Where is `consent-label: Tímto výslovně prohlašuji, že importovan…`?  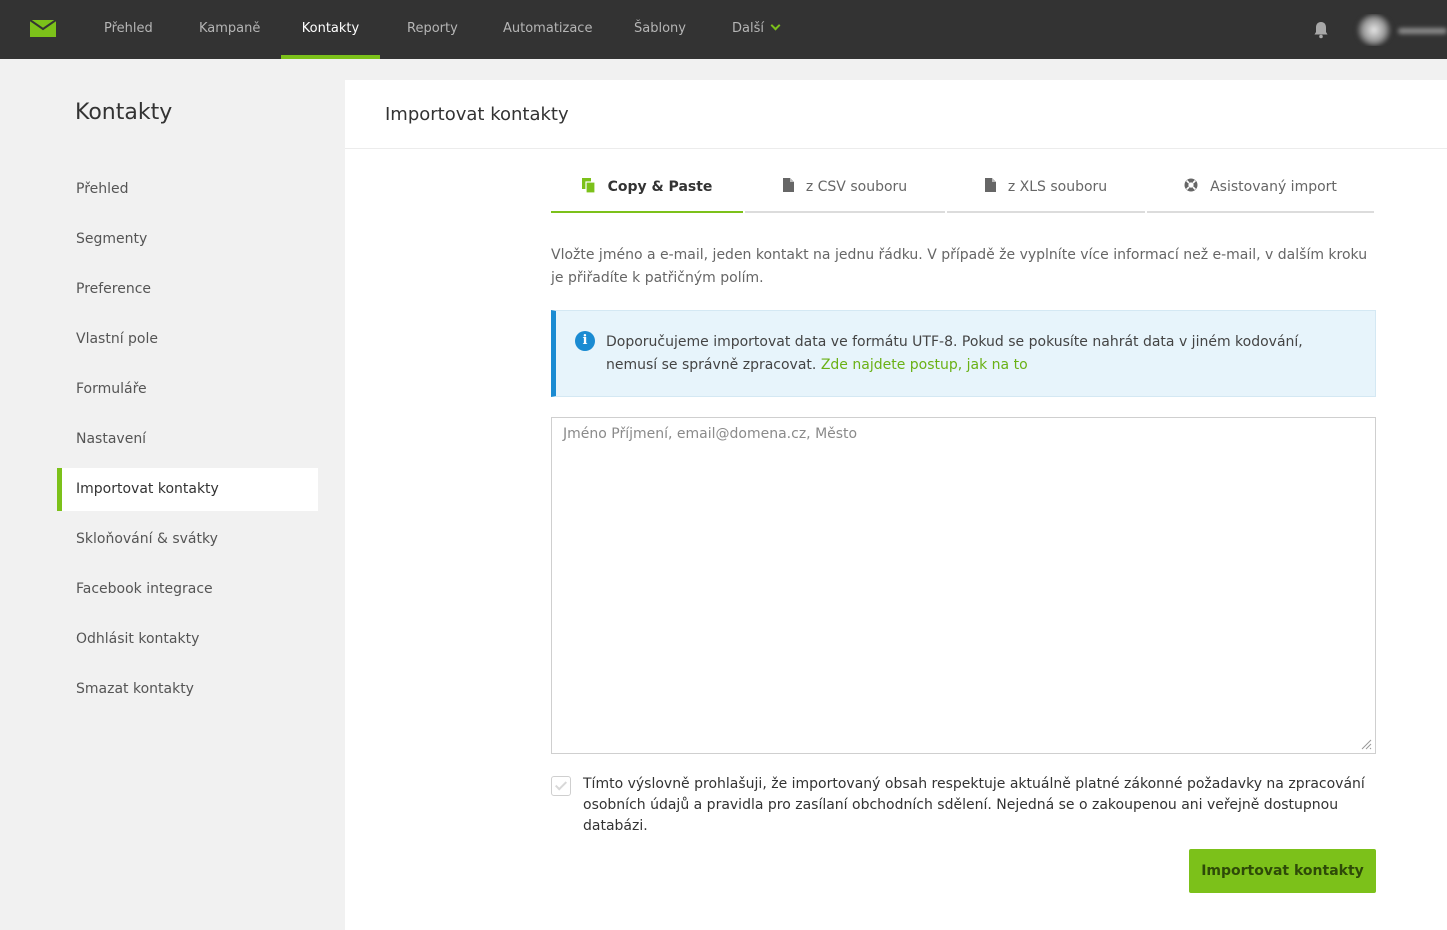 consent-label: Tímto výslovně prohlašuji, že importovan… is located at coordinates (974, 805).